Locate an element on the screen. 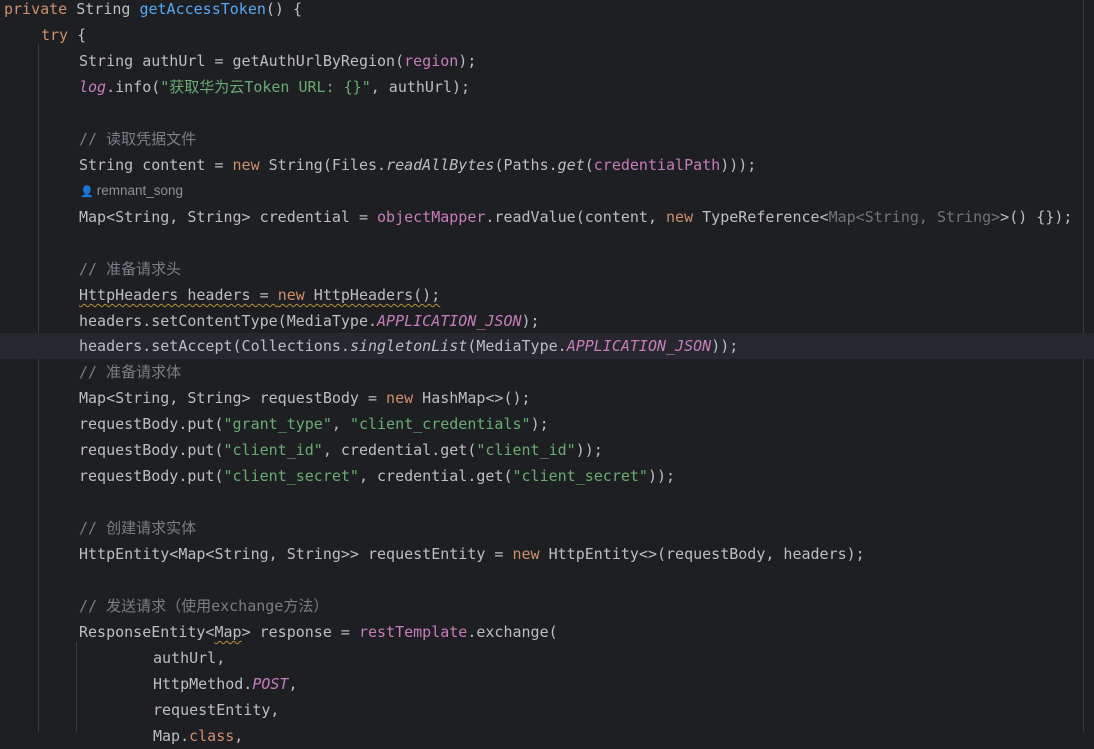  code-token: HttpMethod. is located at coordinates (203, 684).